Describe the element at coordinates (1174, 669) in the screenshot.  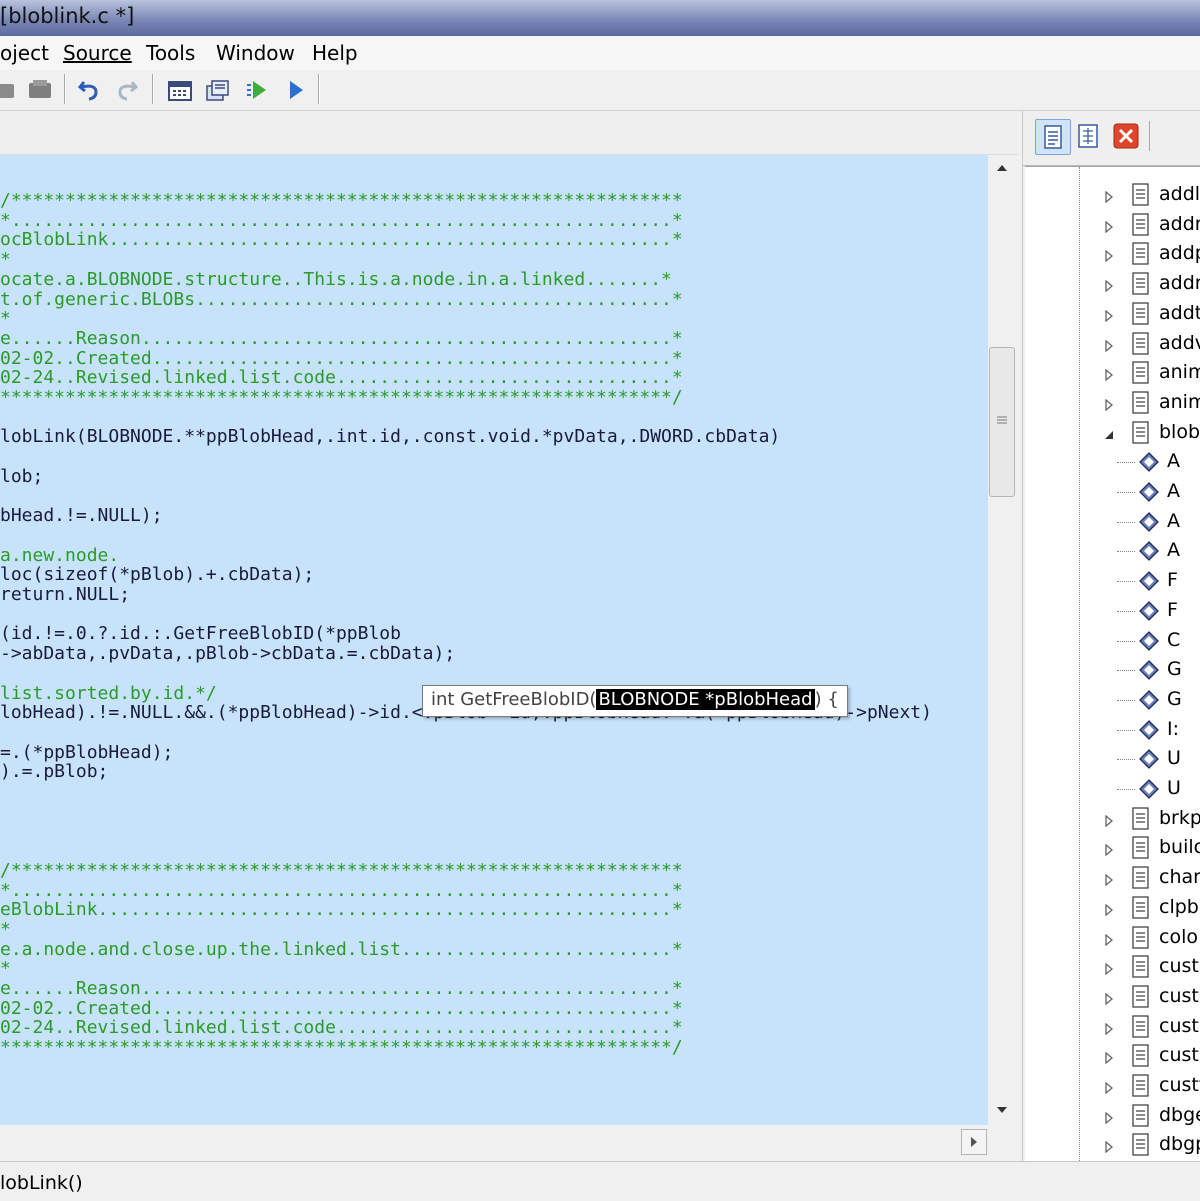
I see `tree-item-label: G` at that location.